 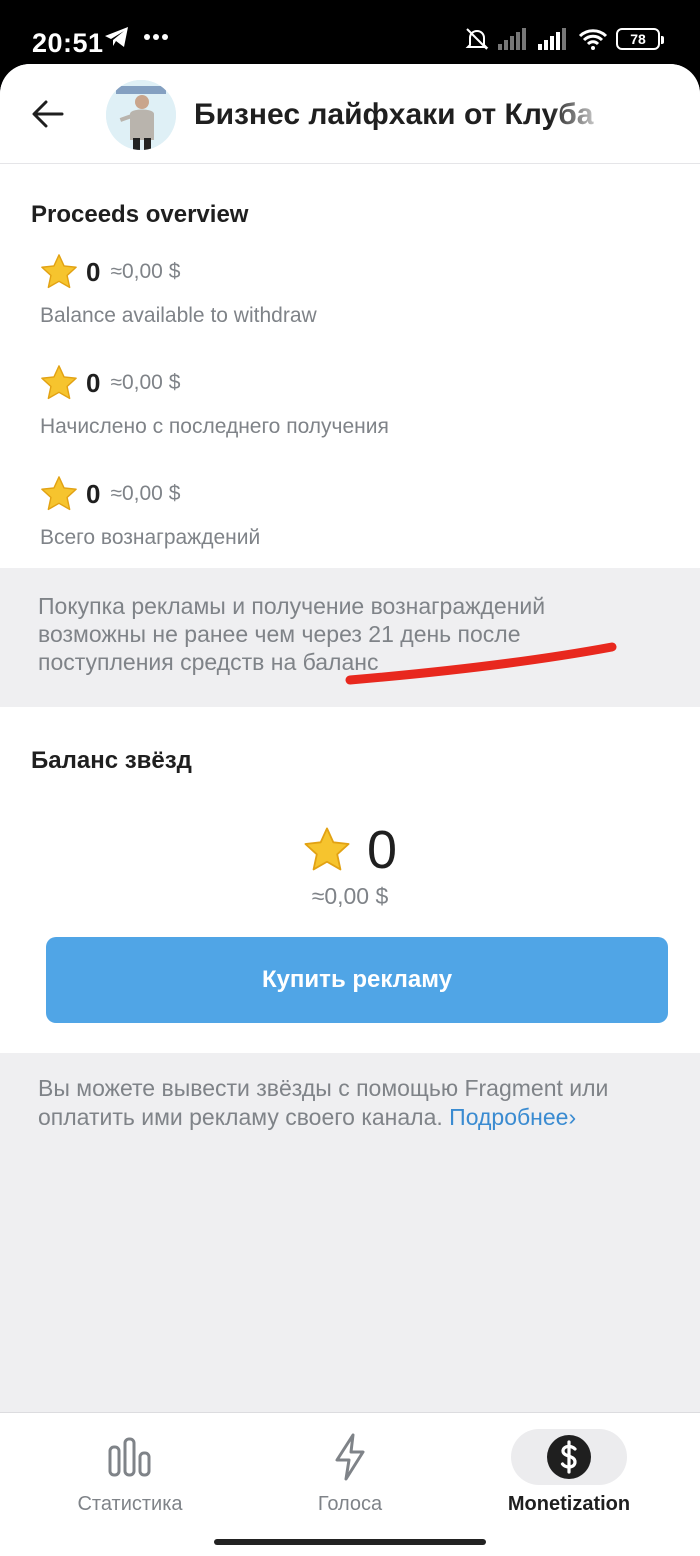 I want to click on total-rewards-row: 0 ≈0,00 $, so click(x=110, y=494).